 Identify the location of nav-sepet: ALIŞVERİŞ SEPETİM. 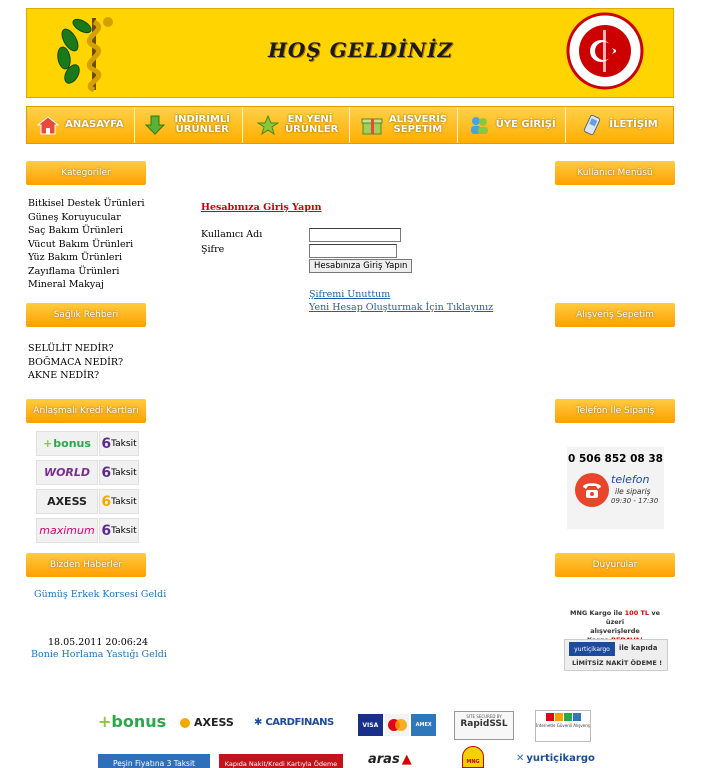
(404, 125).